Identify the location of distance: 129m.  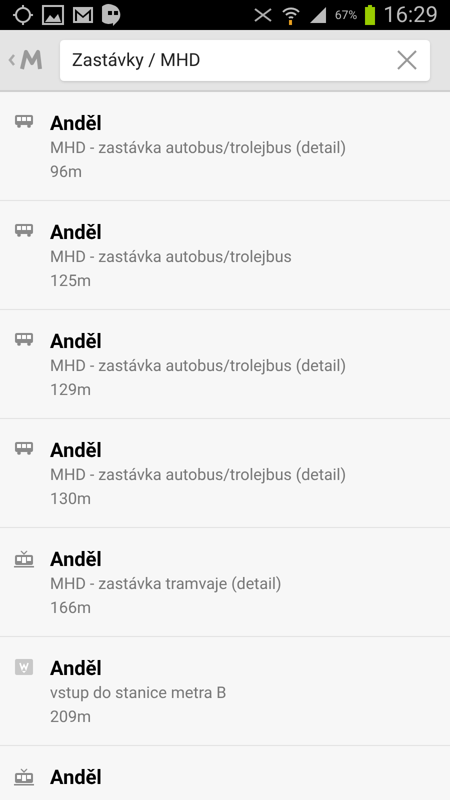
(71, 390).